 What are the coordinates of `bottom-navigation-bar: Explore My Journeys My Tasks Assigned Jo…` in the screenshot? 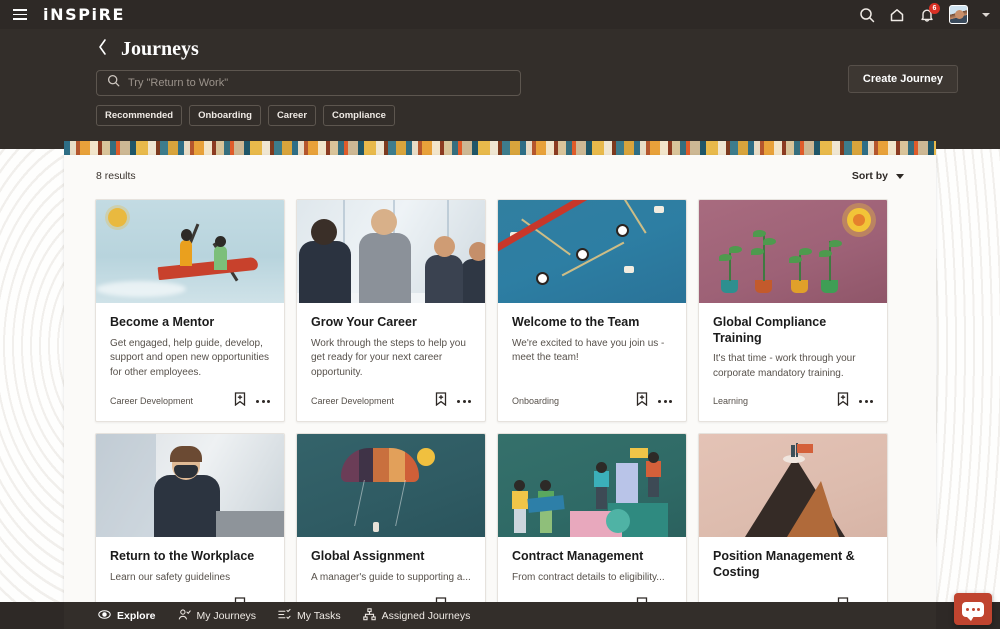 It's located at (500, 615).